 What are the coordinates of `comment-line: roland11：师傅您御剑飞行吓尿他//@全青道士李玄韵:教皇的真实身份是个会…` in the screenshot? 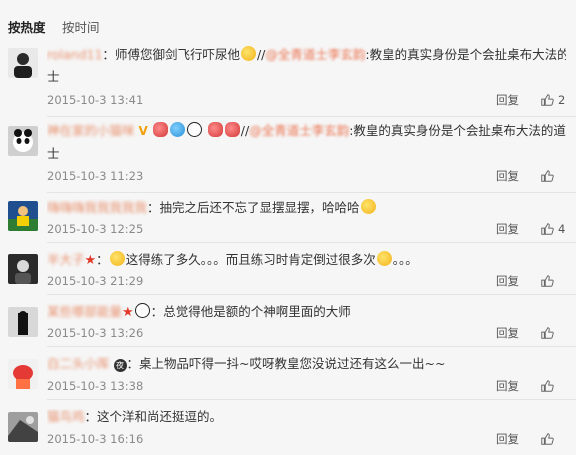 It's located at (306, 54).